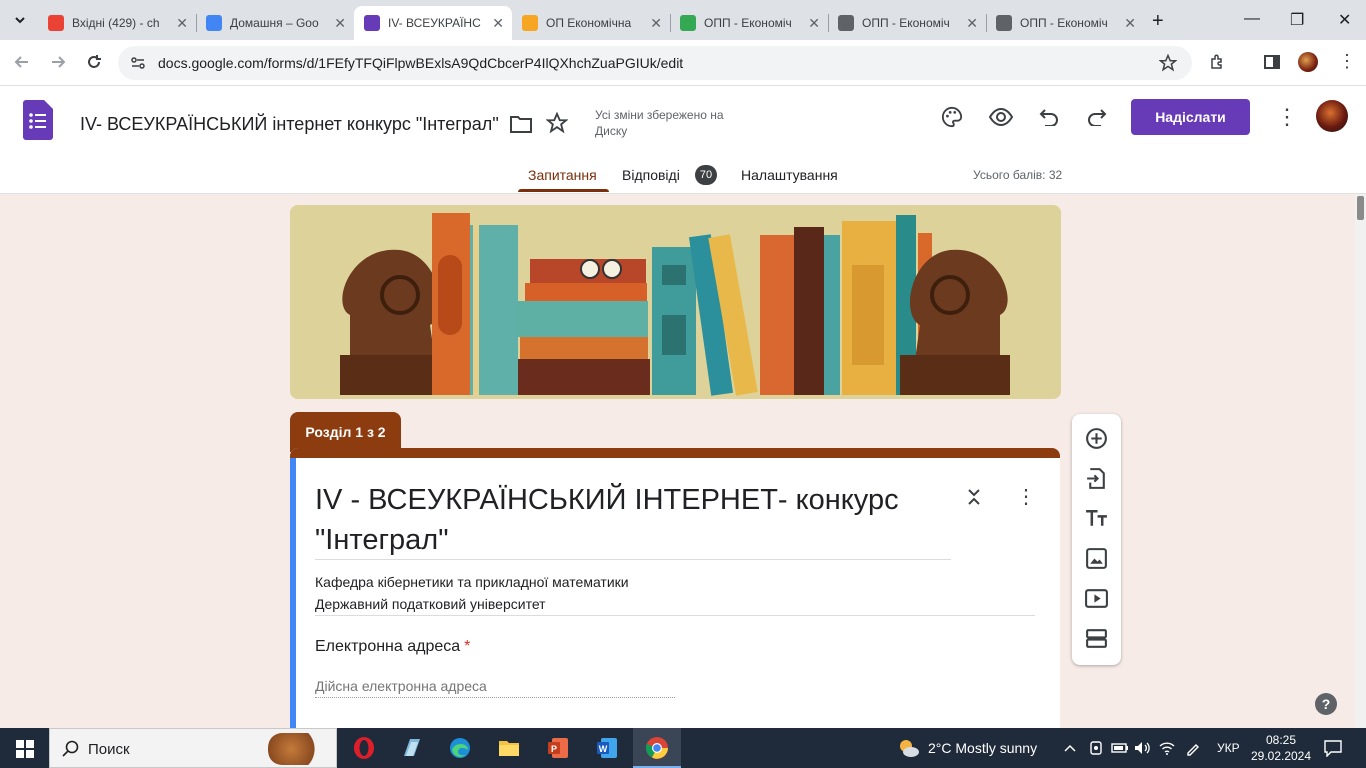  I want to click on tab-title: Домашня – Goo, so click(274, 23).